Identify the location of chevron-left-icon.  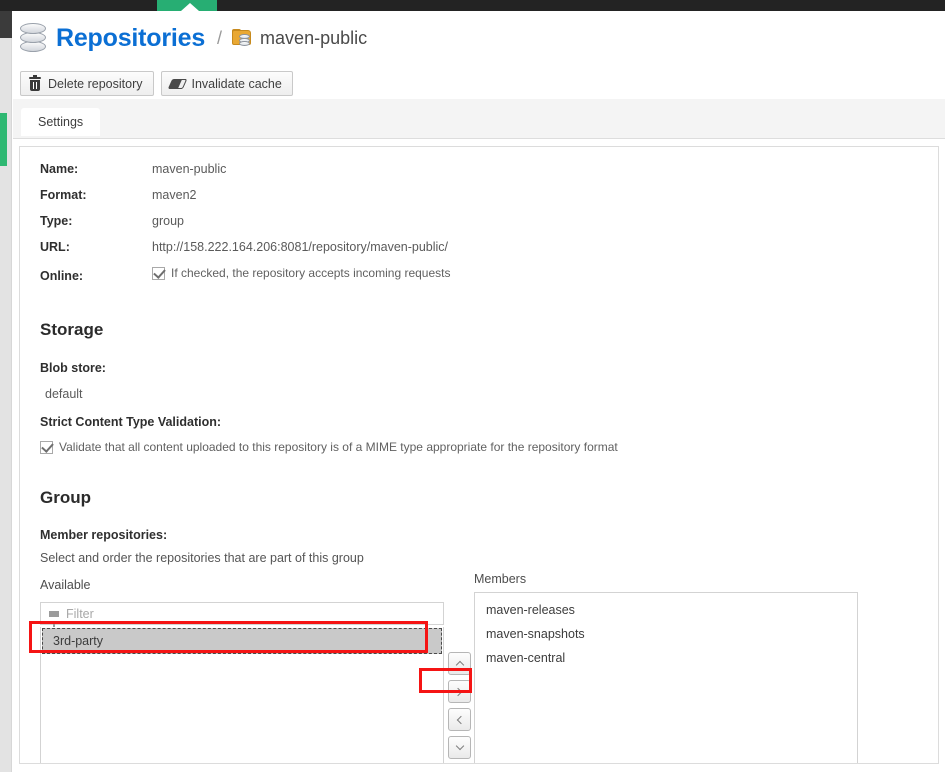
(461, 719).